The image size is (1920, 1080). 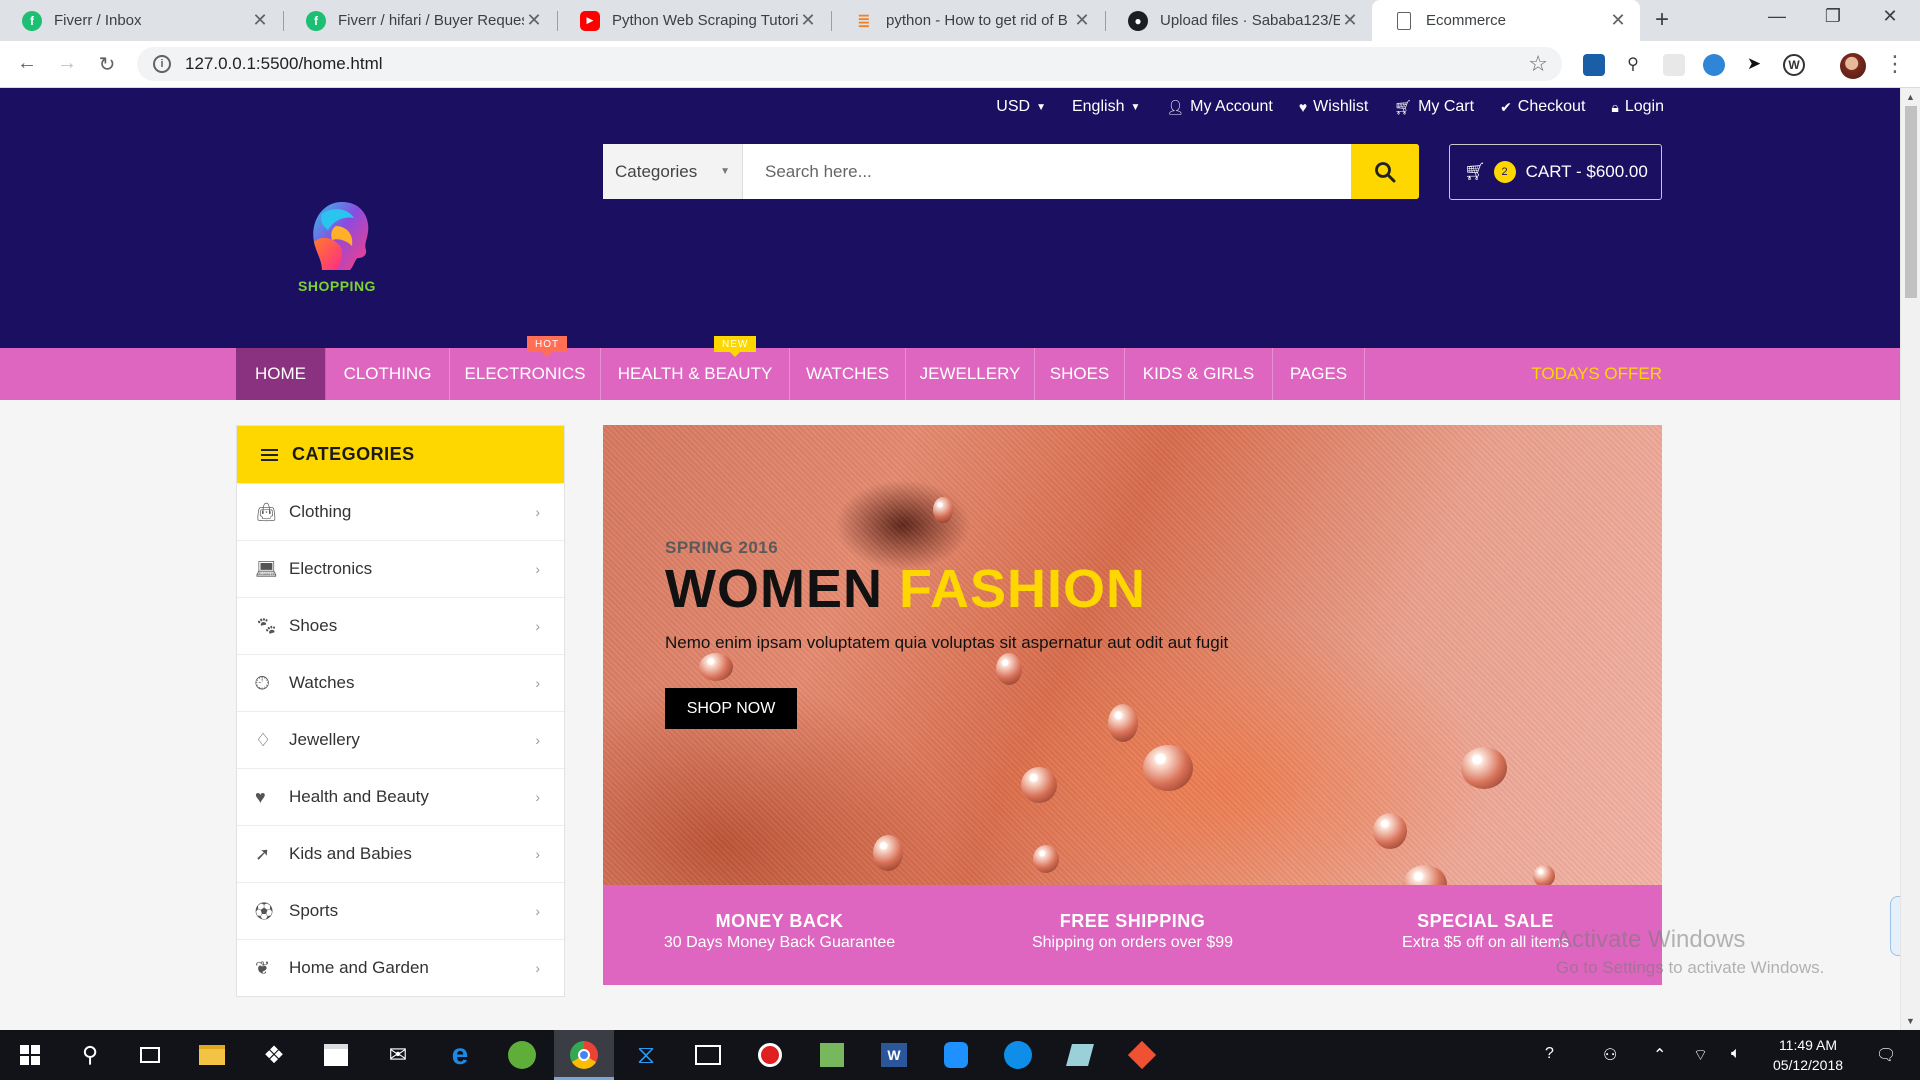 What do you see at coordinates (1538, 64) in the screenshot?
I see `bookmark-star-icon: ☆` at bounding box center [1538, 64].